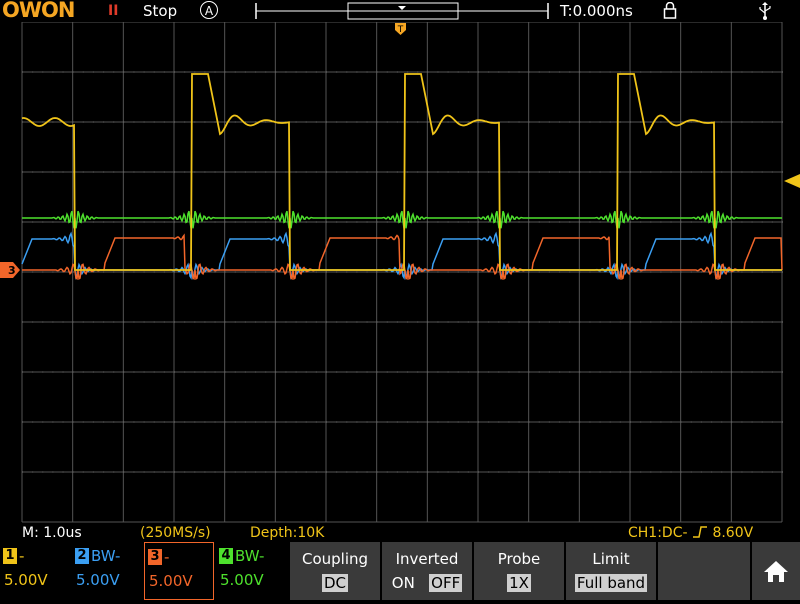 This screenshot has height=604, width=800. Describe the element at coordinates (335, 571) in the screenshot. I see `coupling-softkey: Coupling DC` at that location.